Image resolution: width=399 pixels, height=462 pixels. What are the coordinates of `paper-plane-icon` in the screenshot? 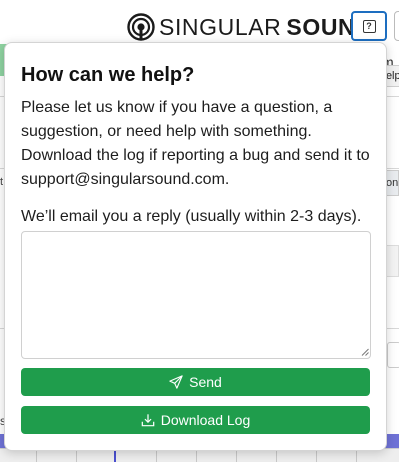 It's located at (176, 382).